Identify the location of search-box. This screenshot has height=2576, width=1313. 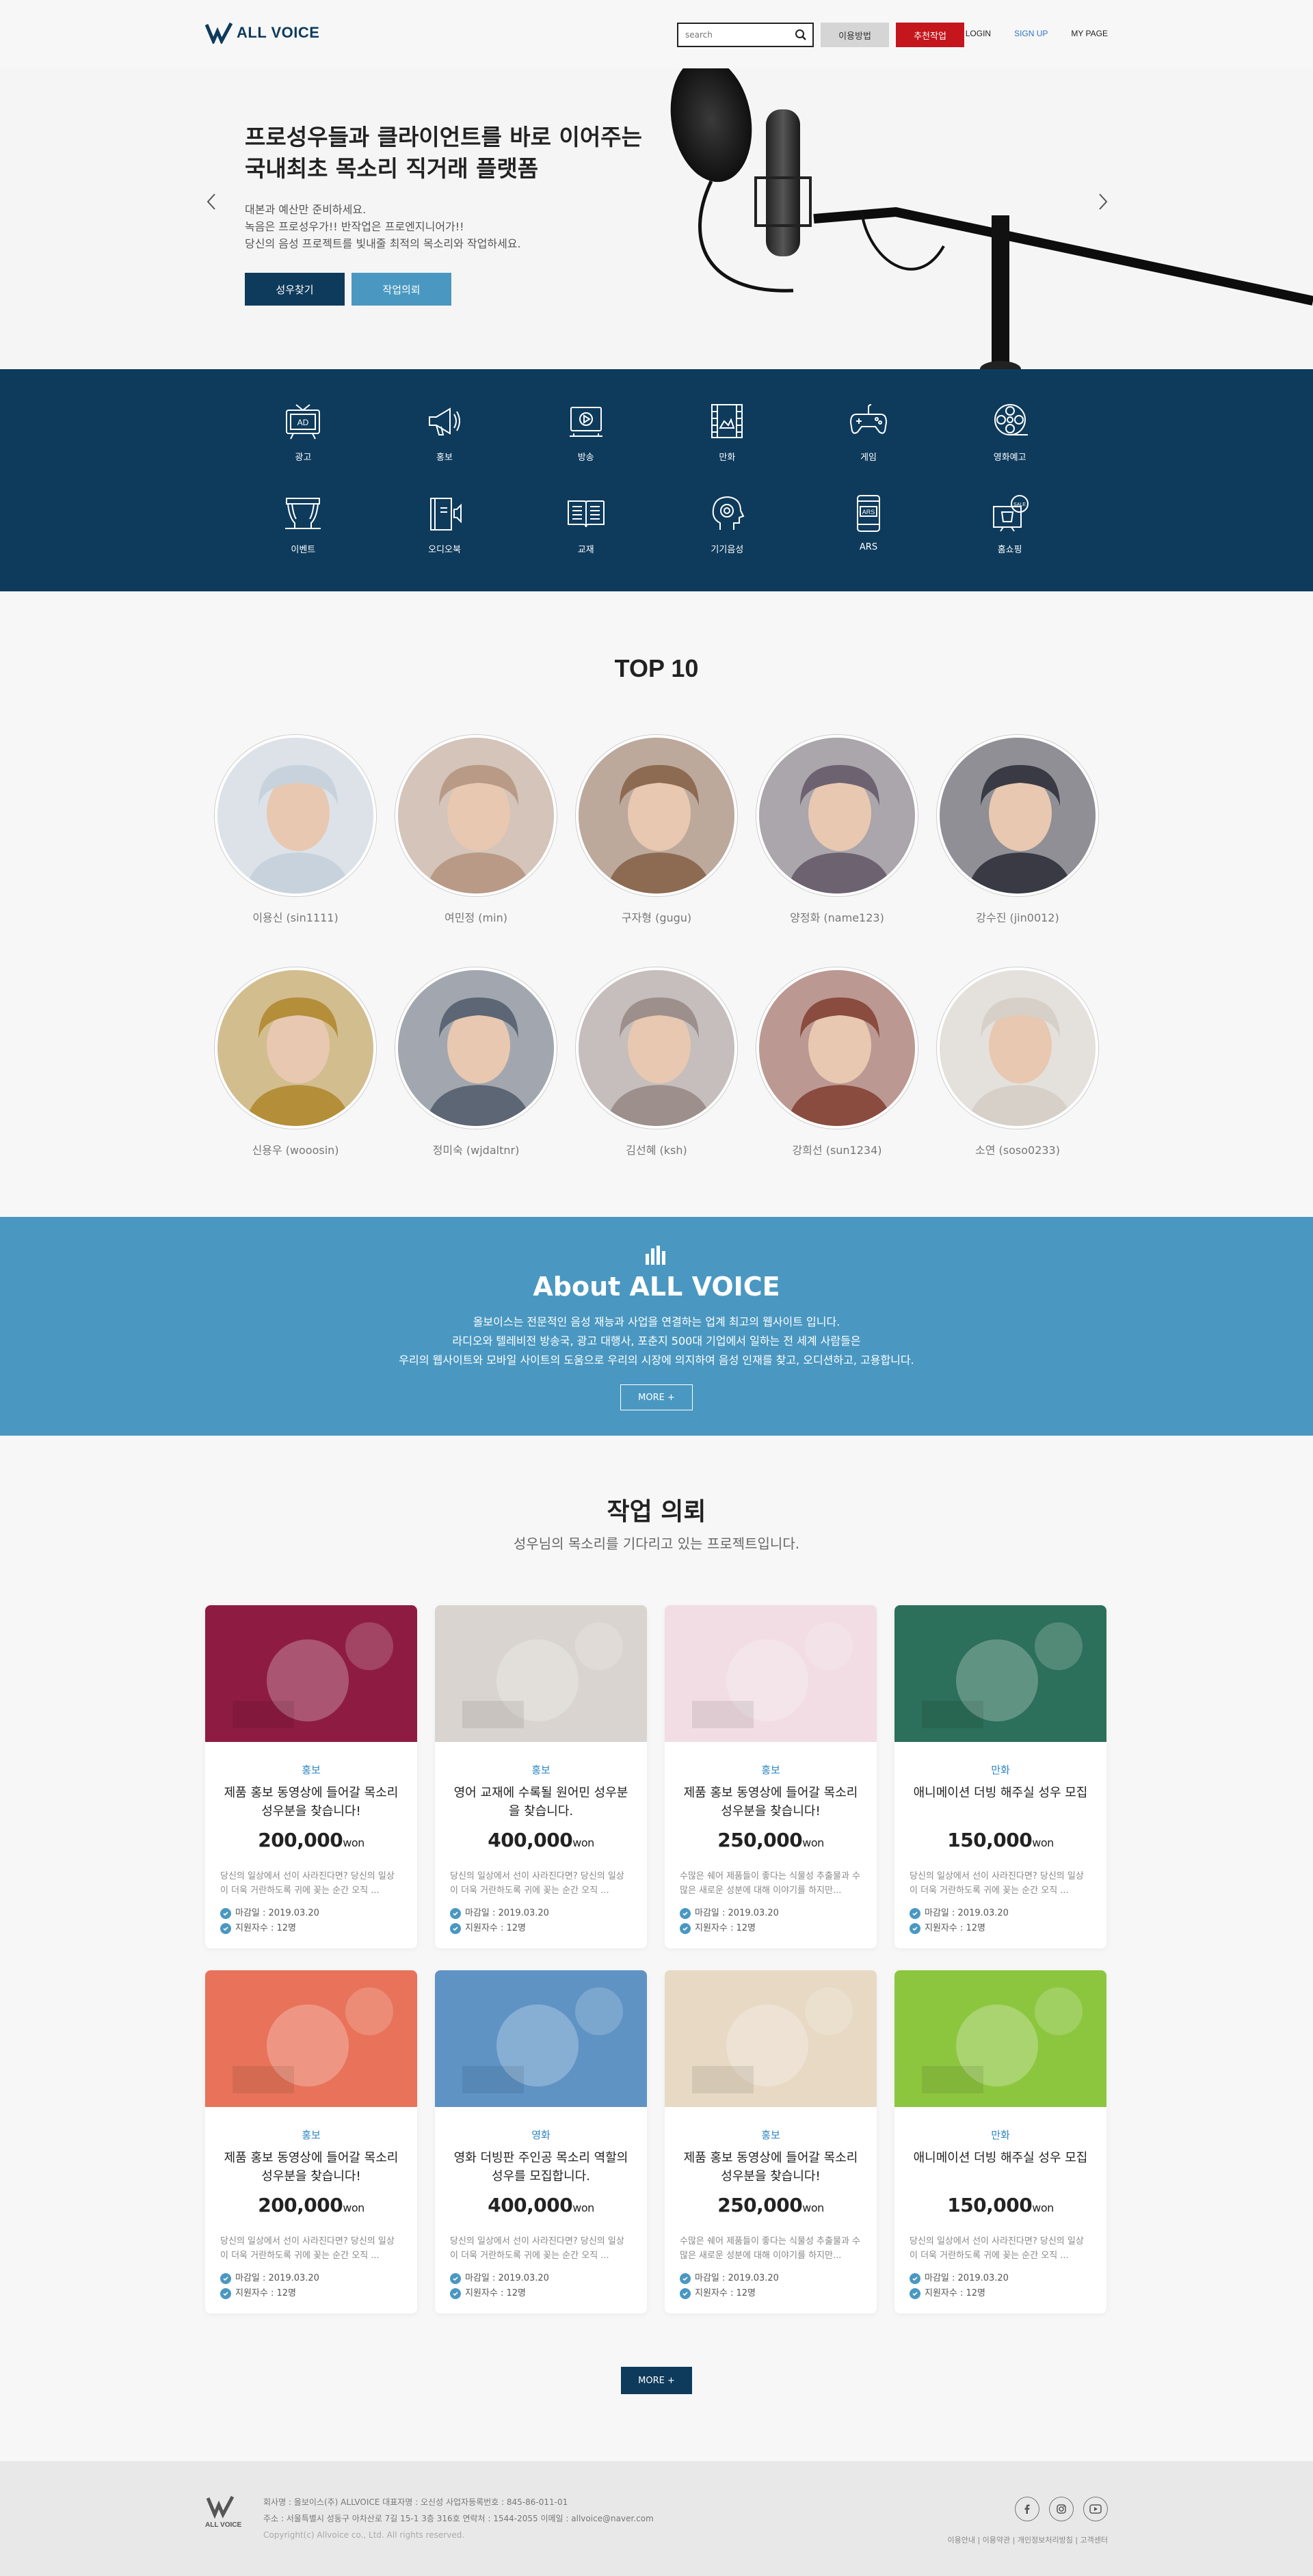
(745, 35).